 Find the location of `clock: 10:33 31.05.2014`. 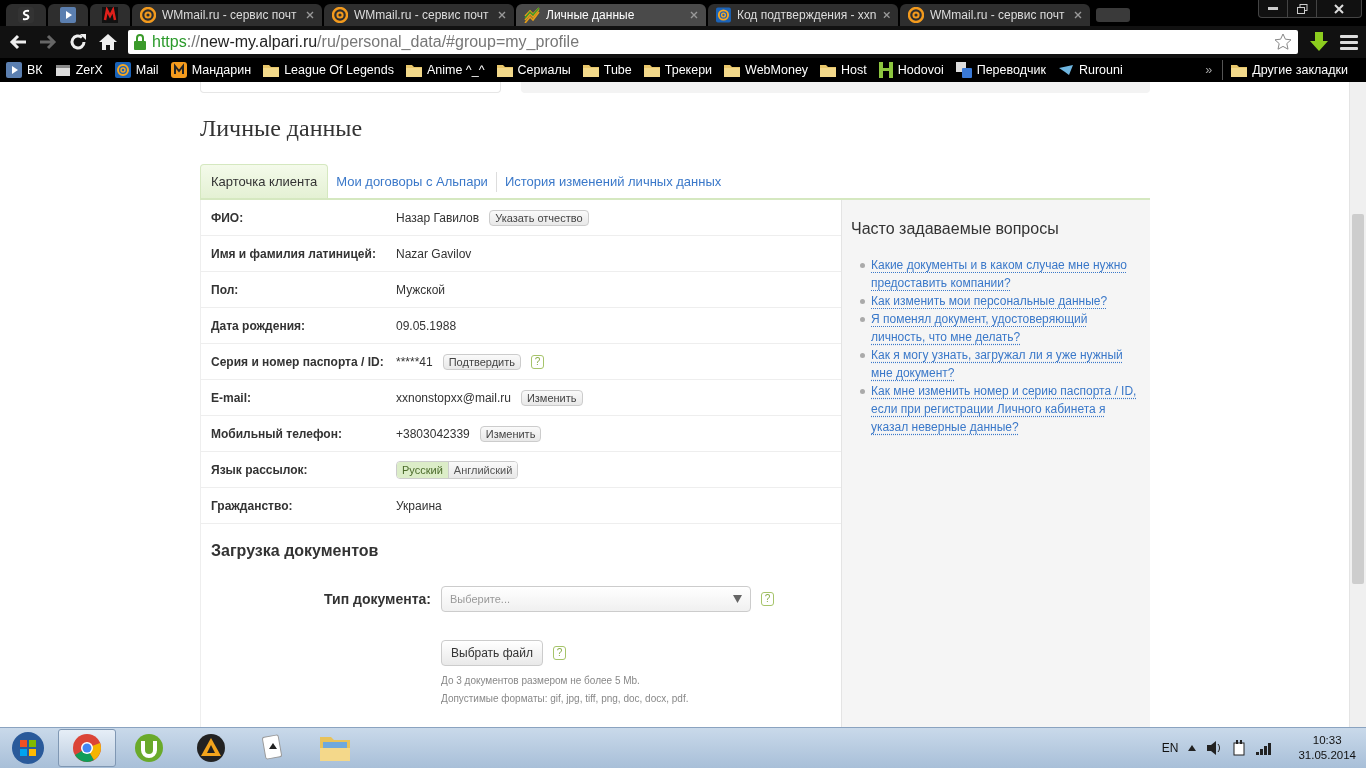

clock: 10:33 31.05.2014 is located at coordinates (1327, 748).